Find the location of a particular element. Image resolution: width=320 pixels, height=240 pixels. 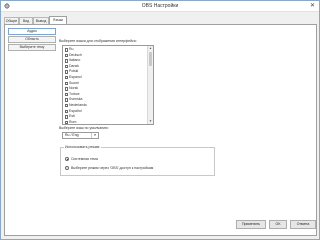

default-language-label: Выберите язык по умолчанию: is located at coordinates (84, 128).